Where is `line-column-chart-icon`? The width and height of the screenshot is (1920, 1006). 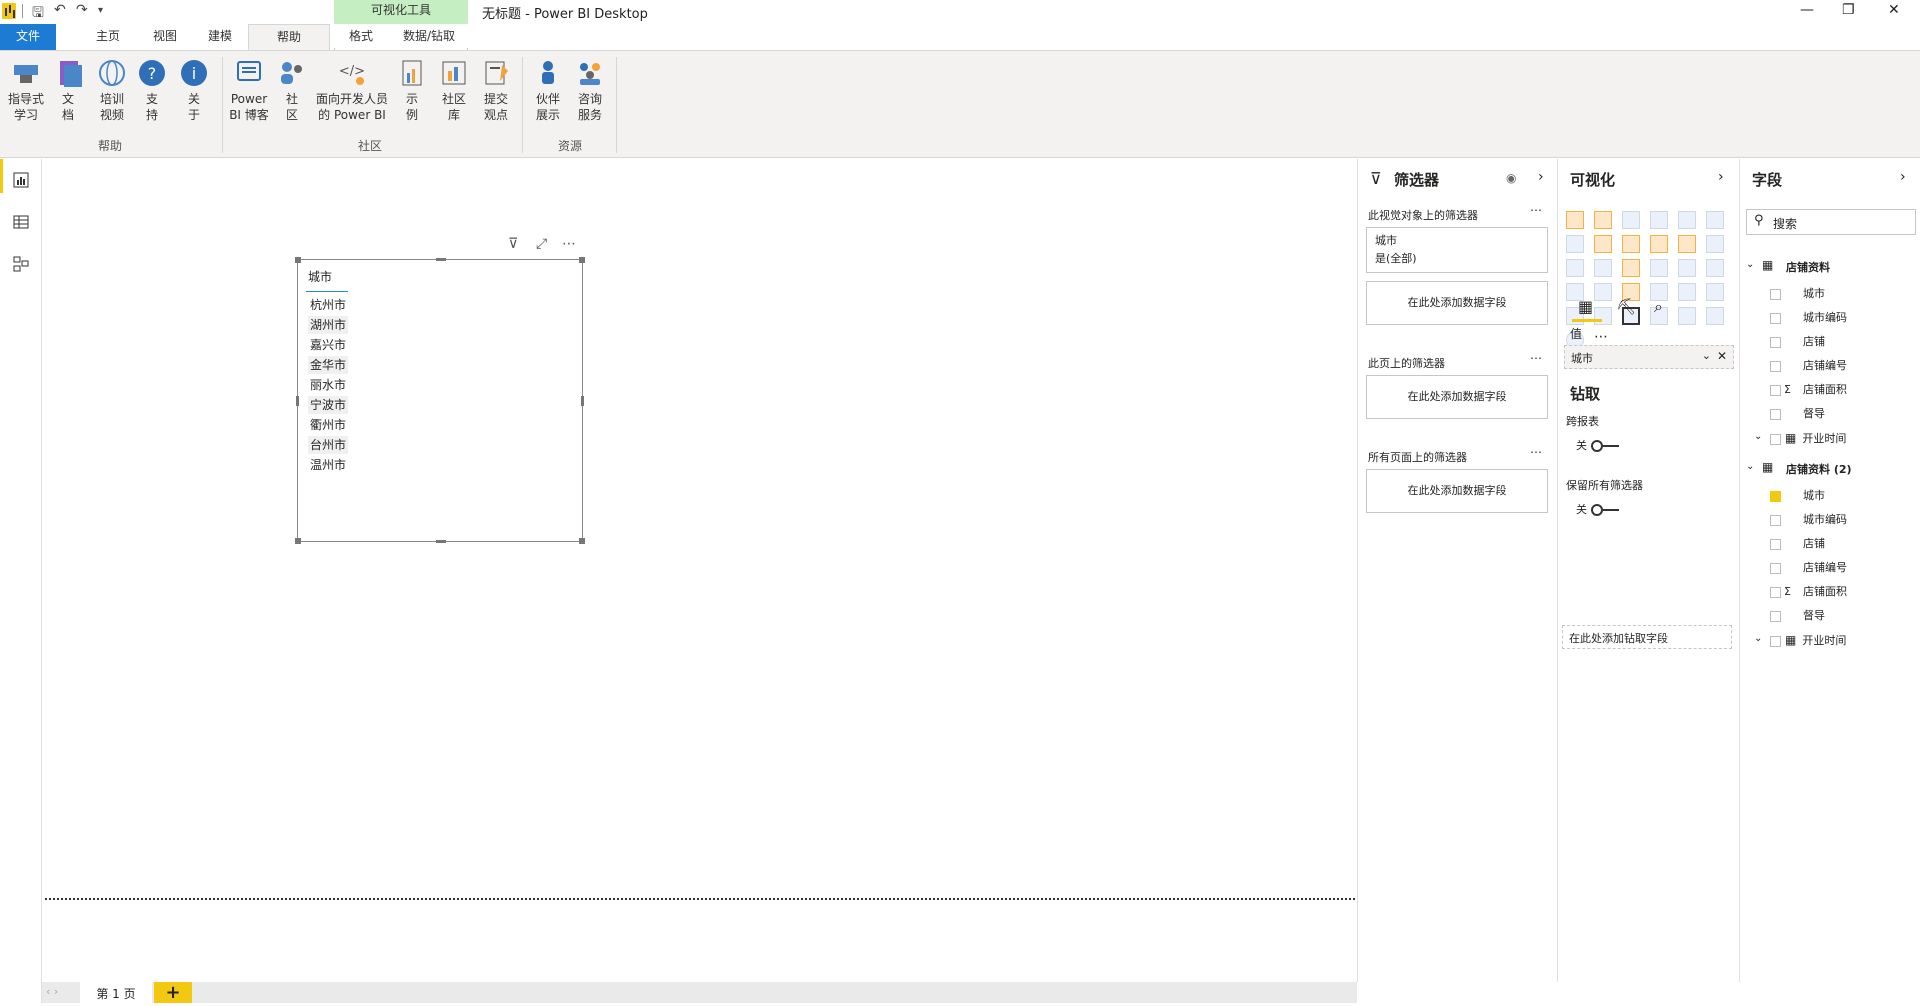
line-column-chart-icon is located at coordinates (1659, 244).